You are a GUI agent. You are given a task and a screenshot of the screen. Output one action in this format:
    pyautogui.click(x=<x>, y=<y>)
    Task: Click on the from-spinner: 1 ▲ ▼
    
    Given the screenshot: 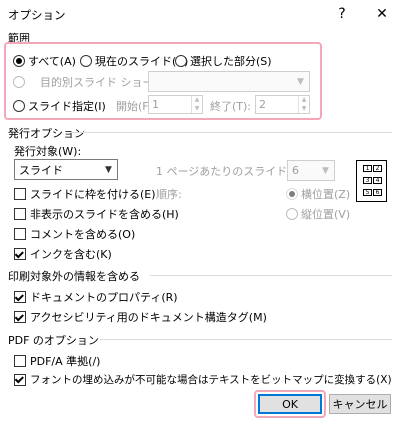 What is the action you would take?
    pyautogui.click(x=175, y=104)
    